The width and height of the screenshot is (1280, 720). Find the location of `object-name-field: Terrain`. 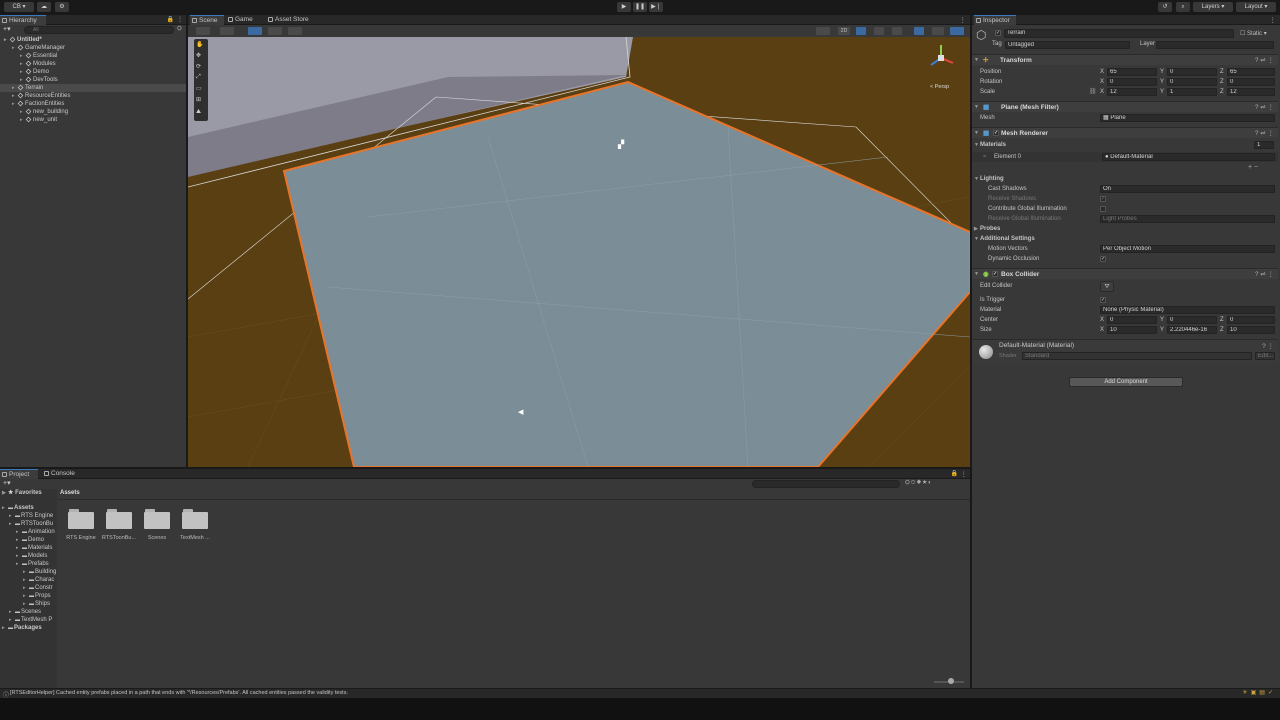

object-name-field: Terrain is located at coordinates (1119, 33).